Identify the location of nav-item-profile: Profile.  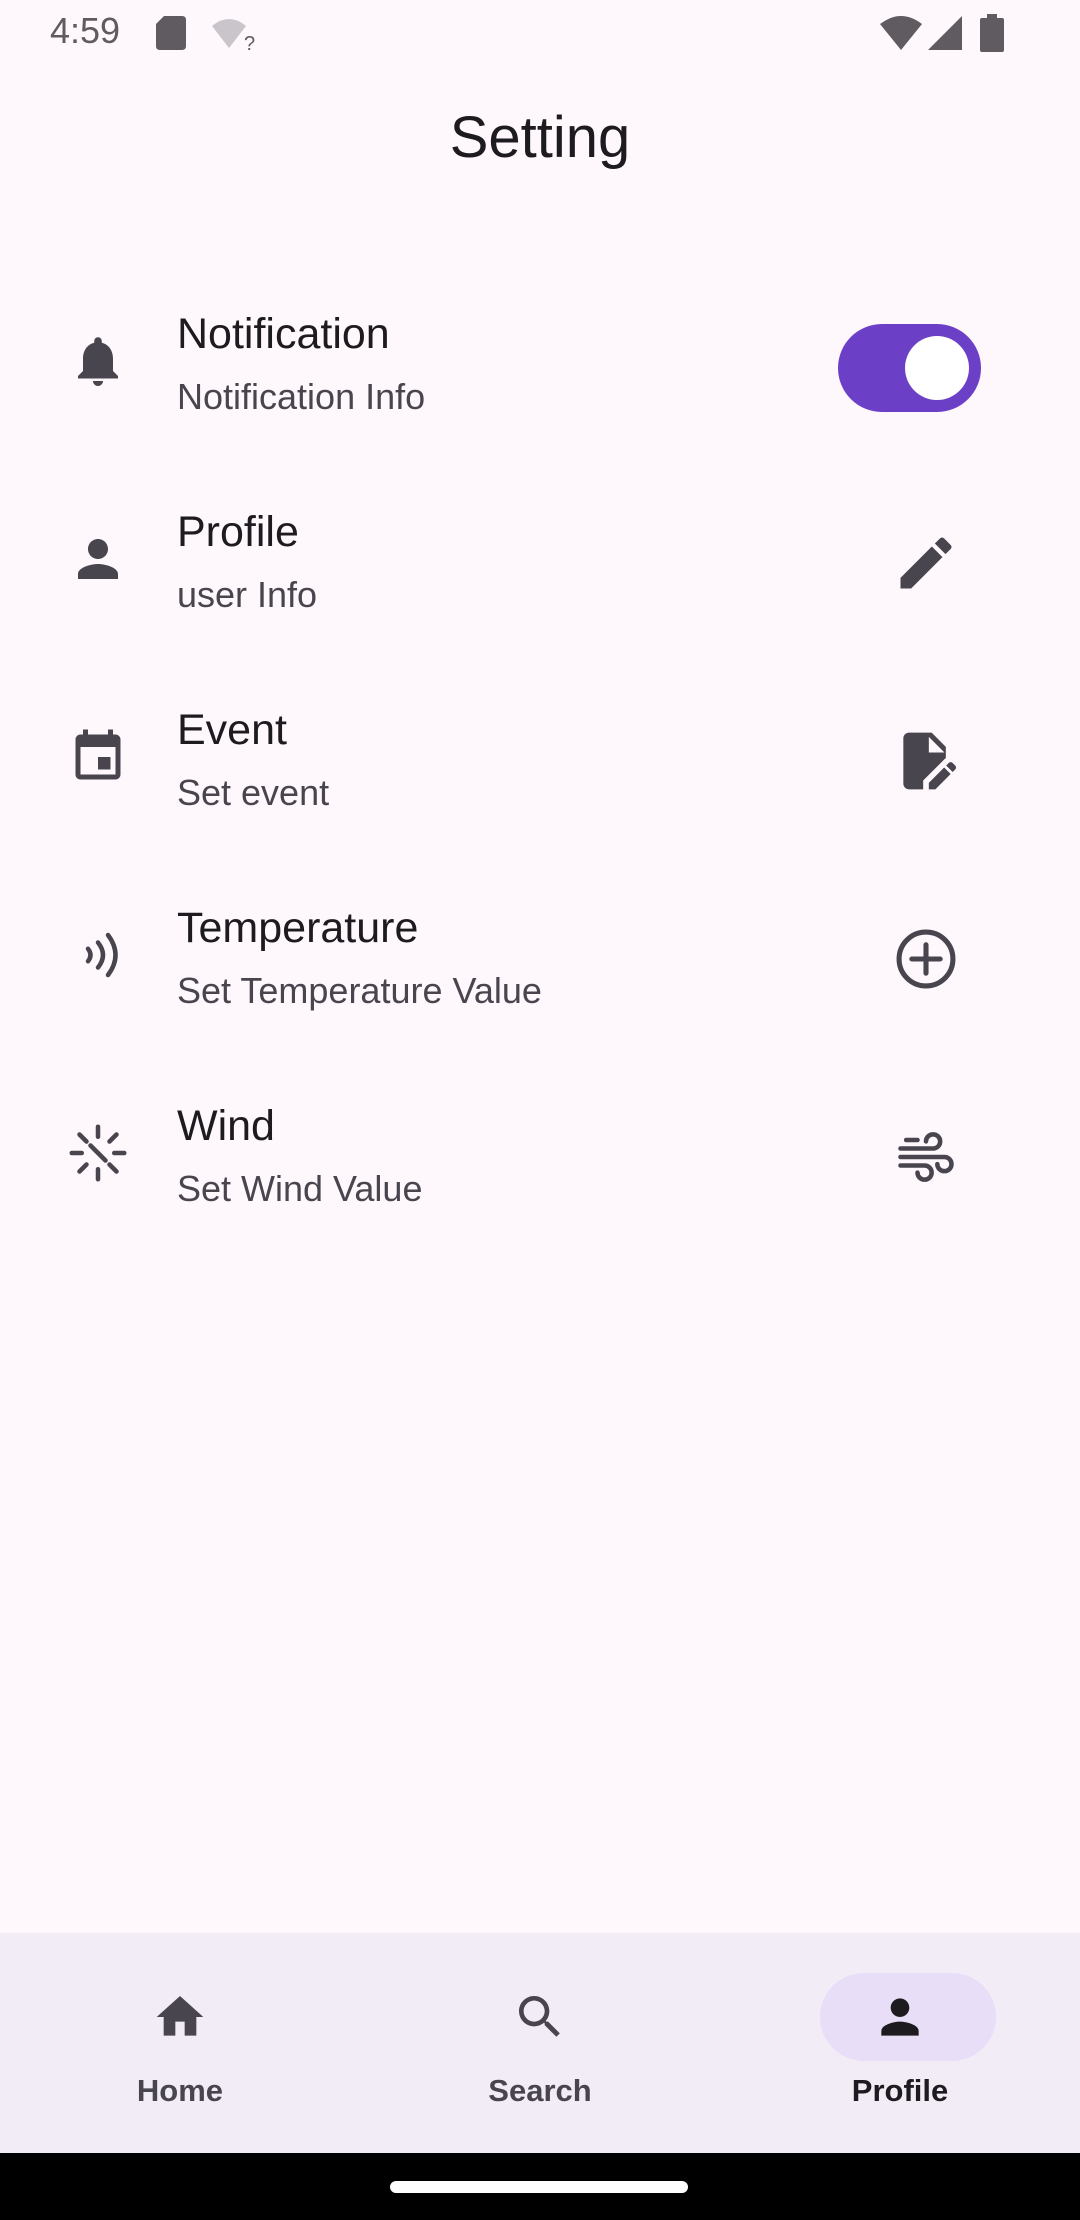
(900, 2043).